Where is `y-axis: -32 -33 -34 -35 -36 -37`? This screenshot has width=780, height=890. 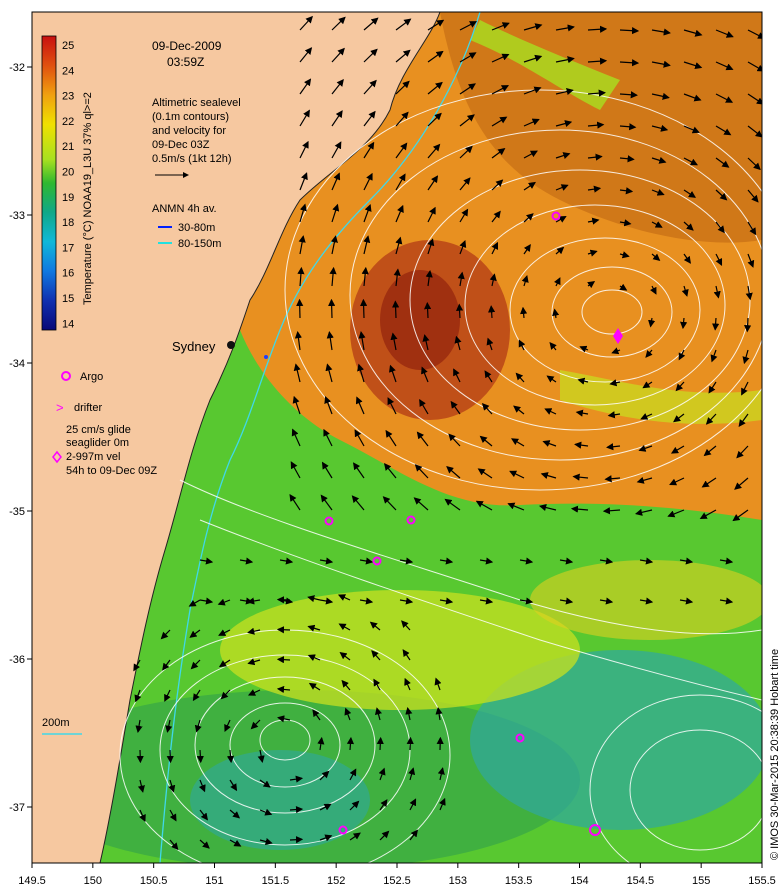 y-axis: -32 -33 -34 -35 -36 -37 is located at coordinates (20, 438).